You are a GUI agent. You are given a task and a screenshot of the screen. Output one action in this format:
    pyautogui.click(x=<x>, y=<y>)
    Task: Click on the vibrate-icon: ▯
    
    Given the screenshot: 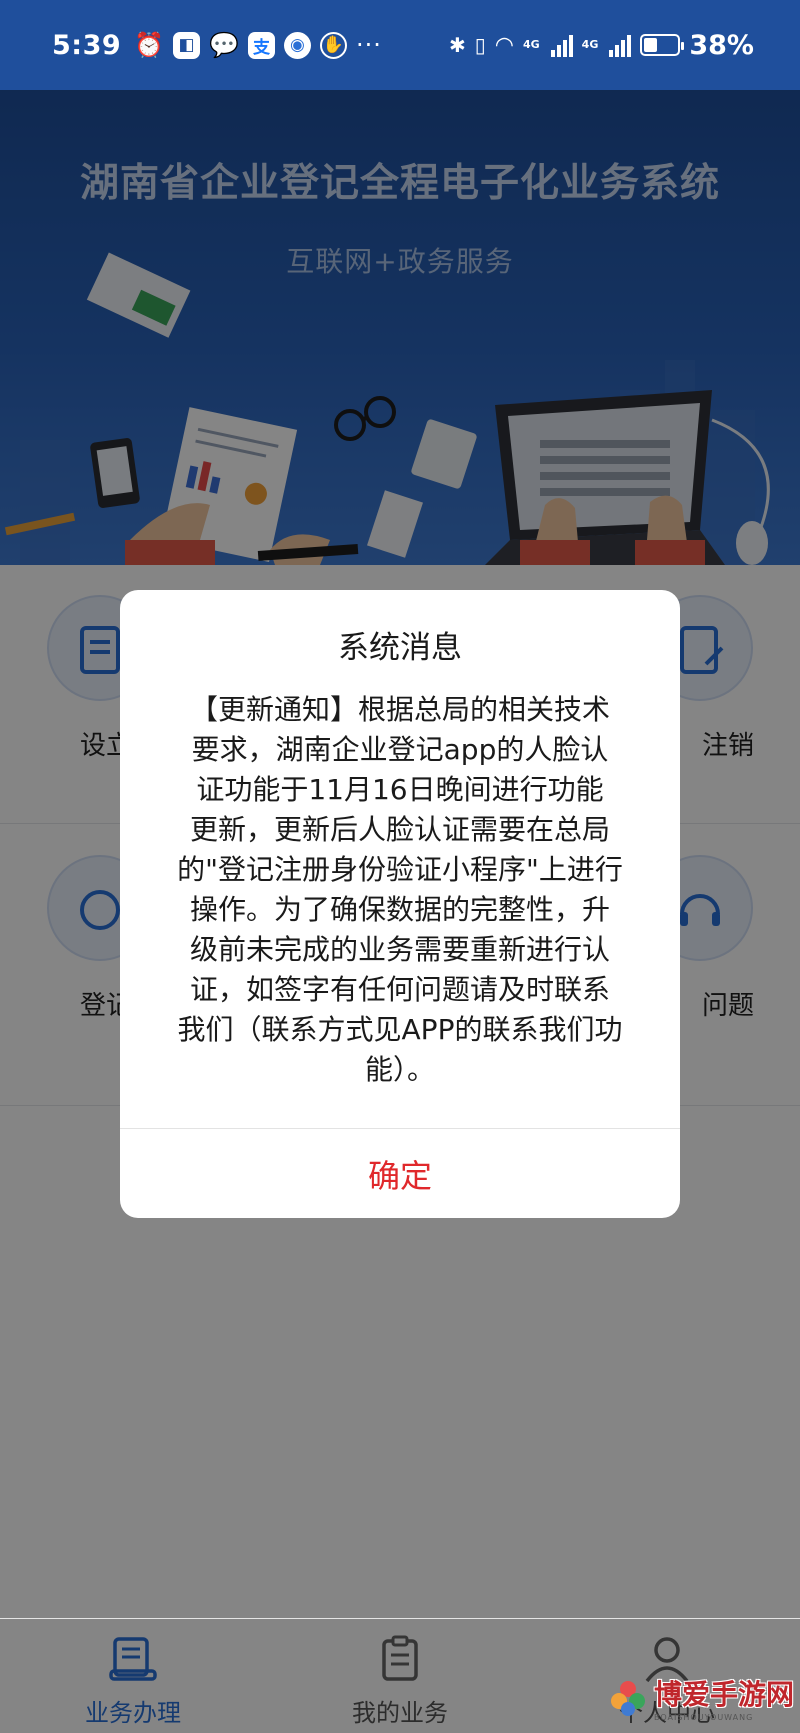 What is the action you would take?
    pyautogui.click(x=480, y=45)
    